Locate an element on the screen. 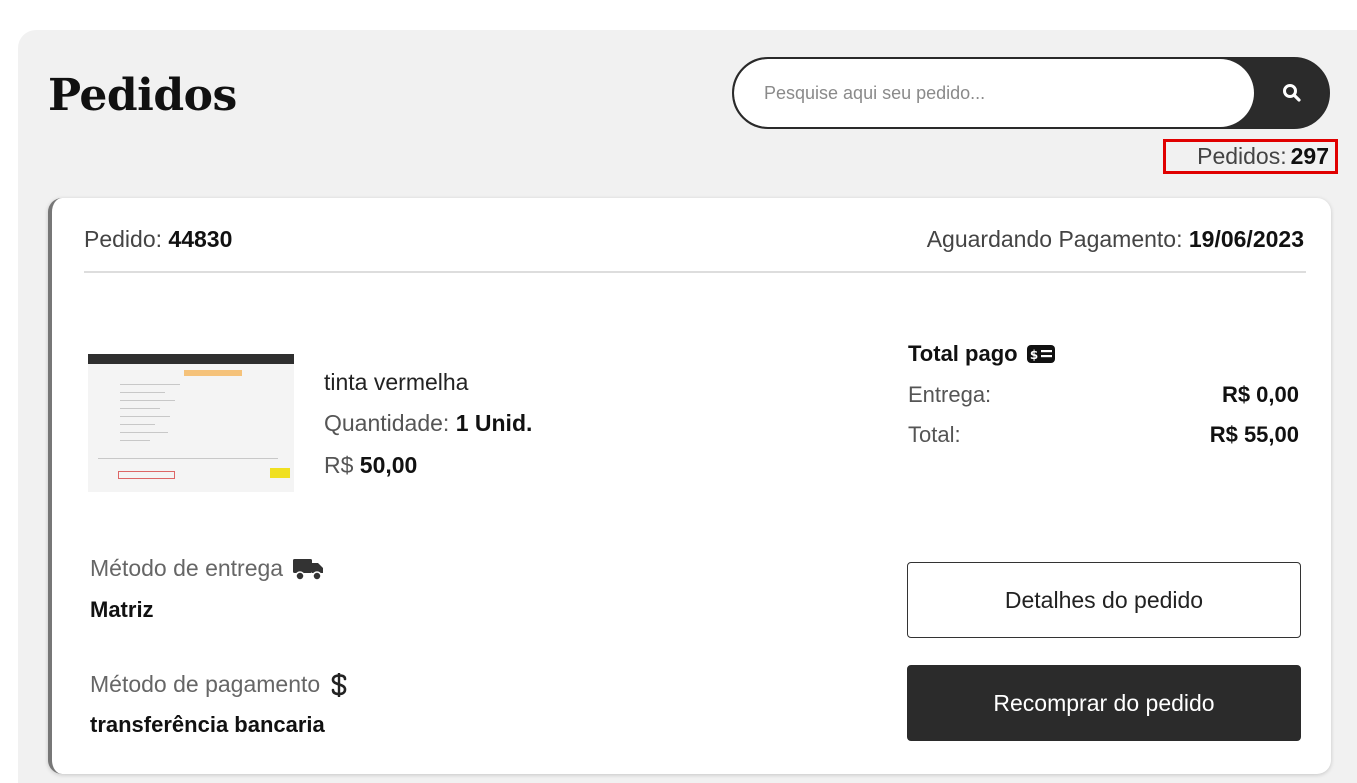 The height and width of the screenshot is (783, 1357). order-id: Pedido: 44830 is located at coordinates (158, 239).